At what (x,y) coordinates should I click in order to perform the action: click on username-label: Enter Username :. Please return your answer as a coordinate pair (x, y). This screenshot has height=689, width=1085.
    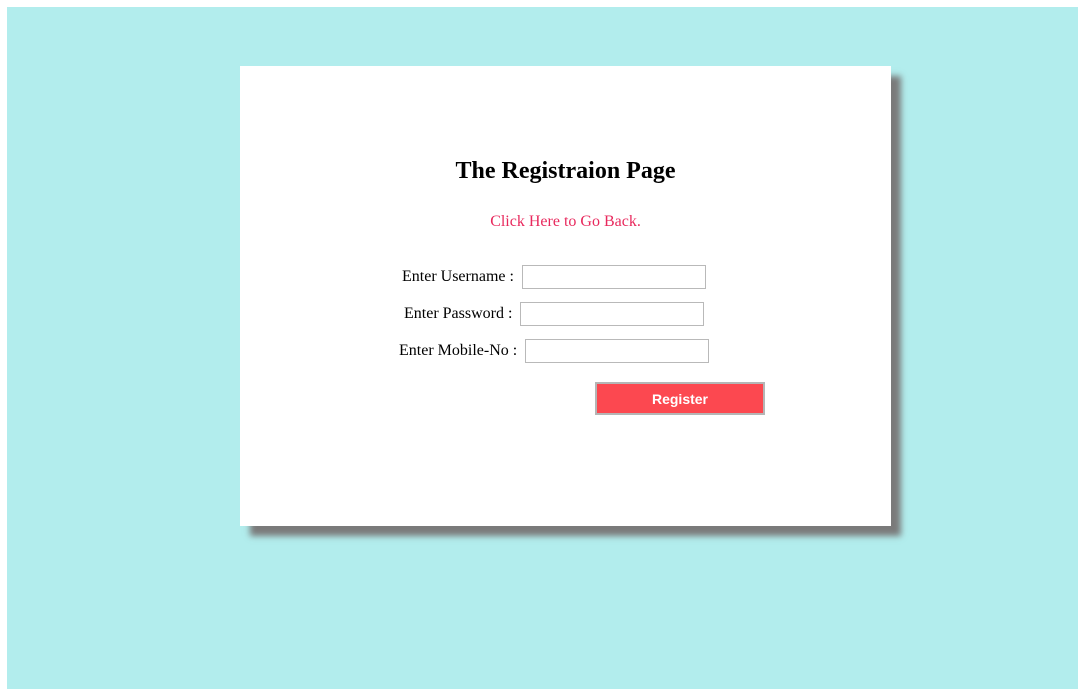
    Looking at the image, I should click on (458, 276).